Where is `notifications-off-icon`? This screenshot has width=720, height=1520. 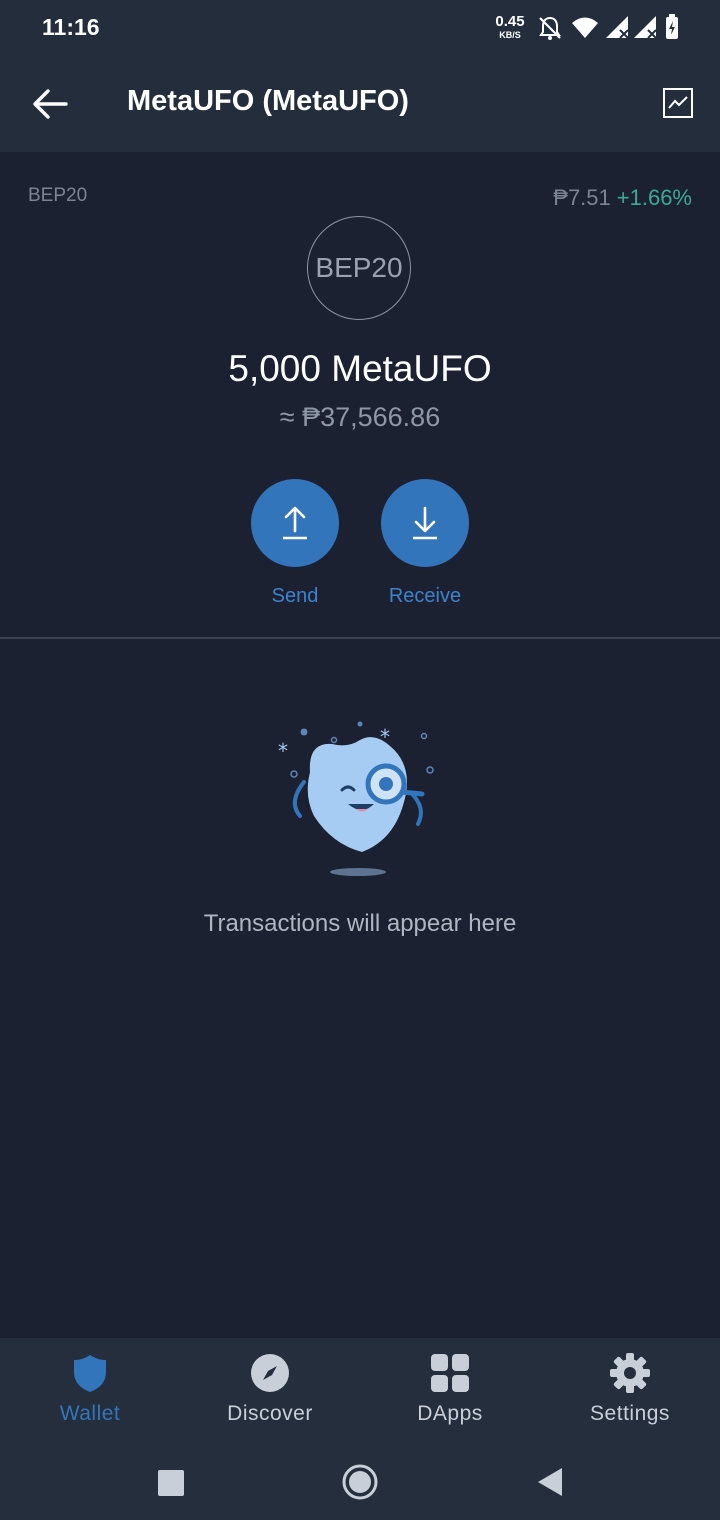
notifications-off-icon is located at coordinates (550, 28).